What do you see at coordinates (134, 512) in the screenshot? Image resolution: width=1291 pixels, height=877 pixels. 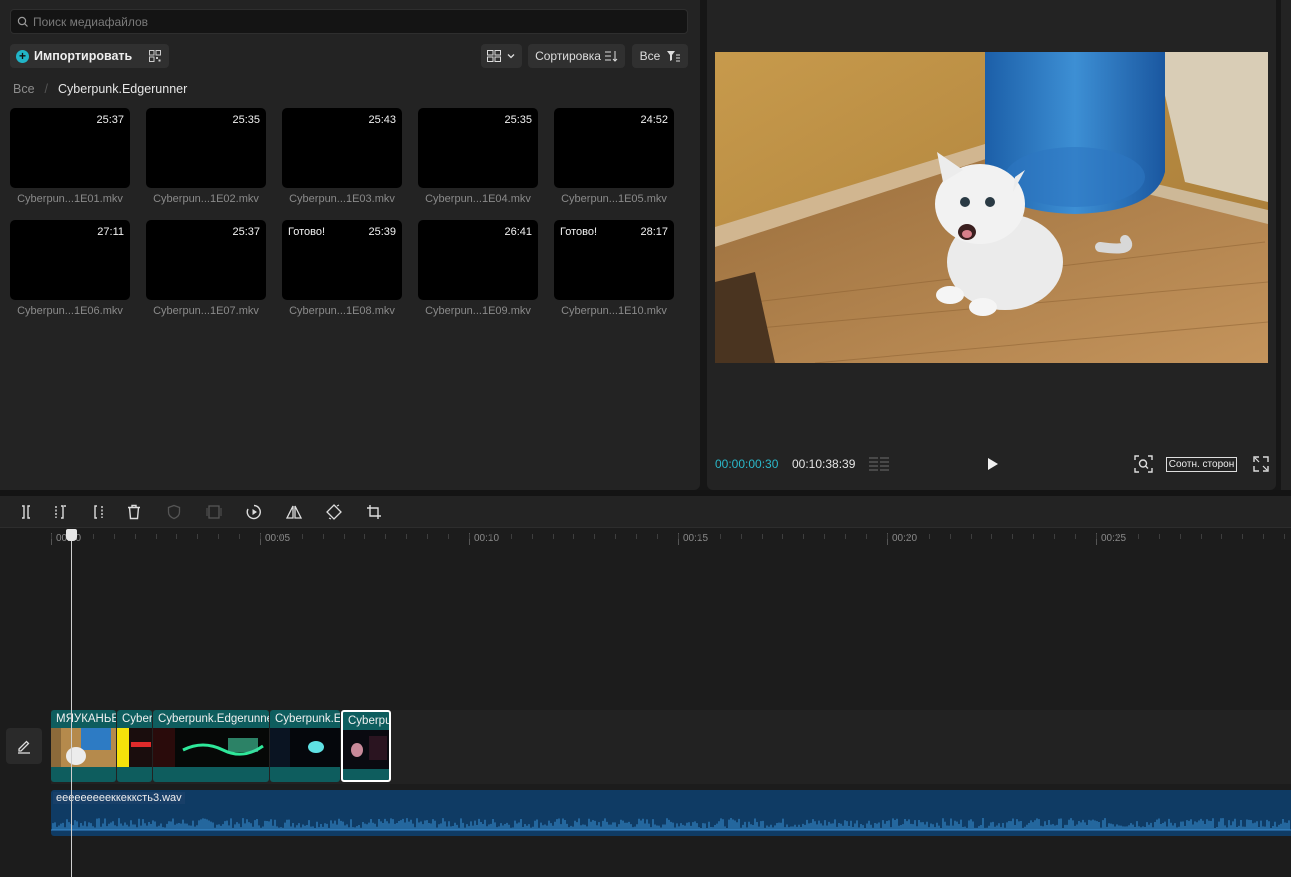 I see `delete-icon` at bounding box center [134, 512].